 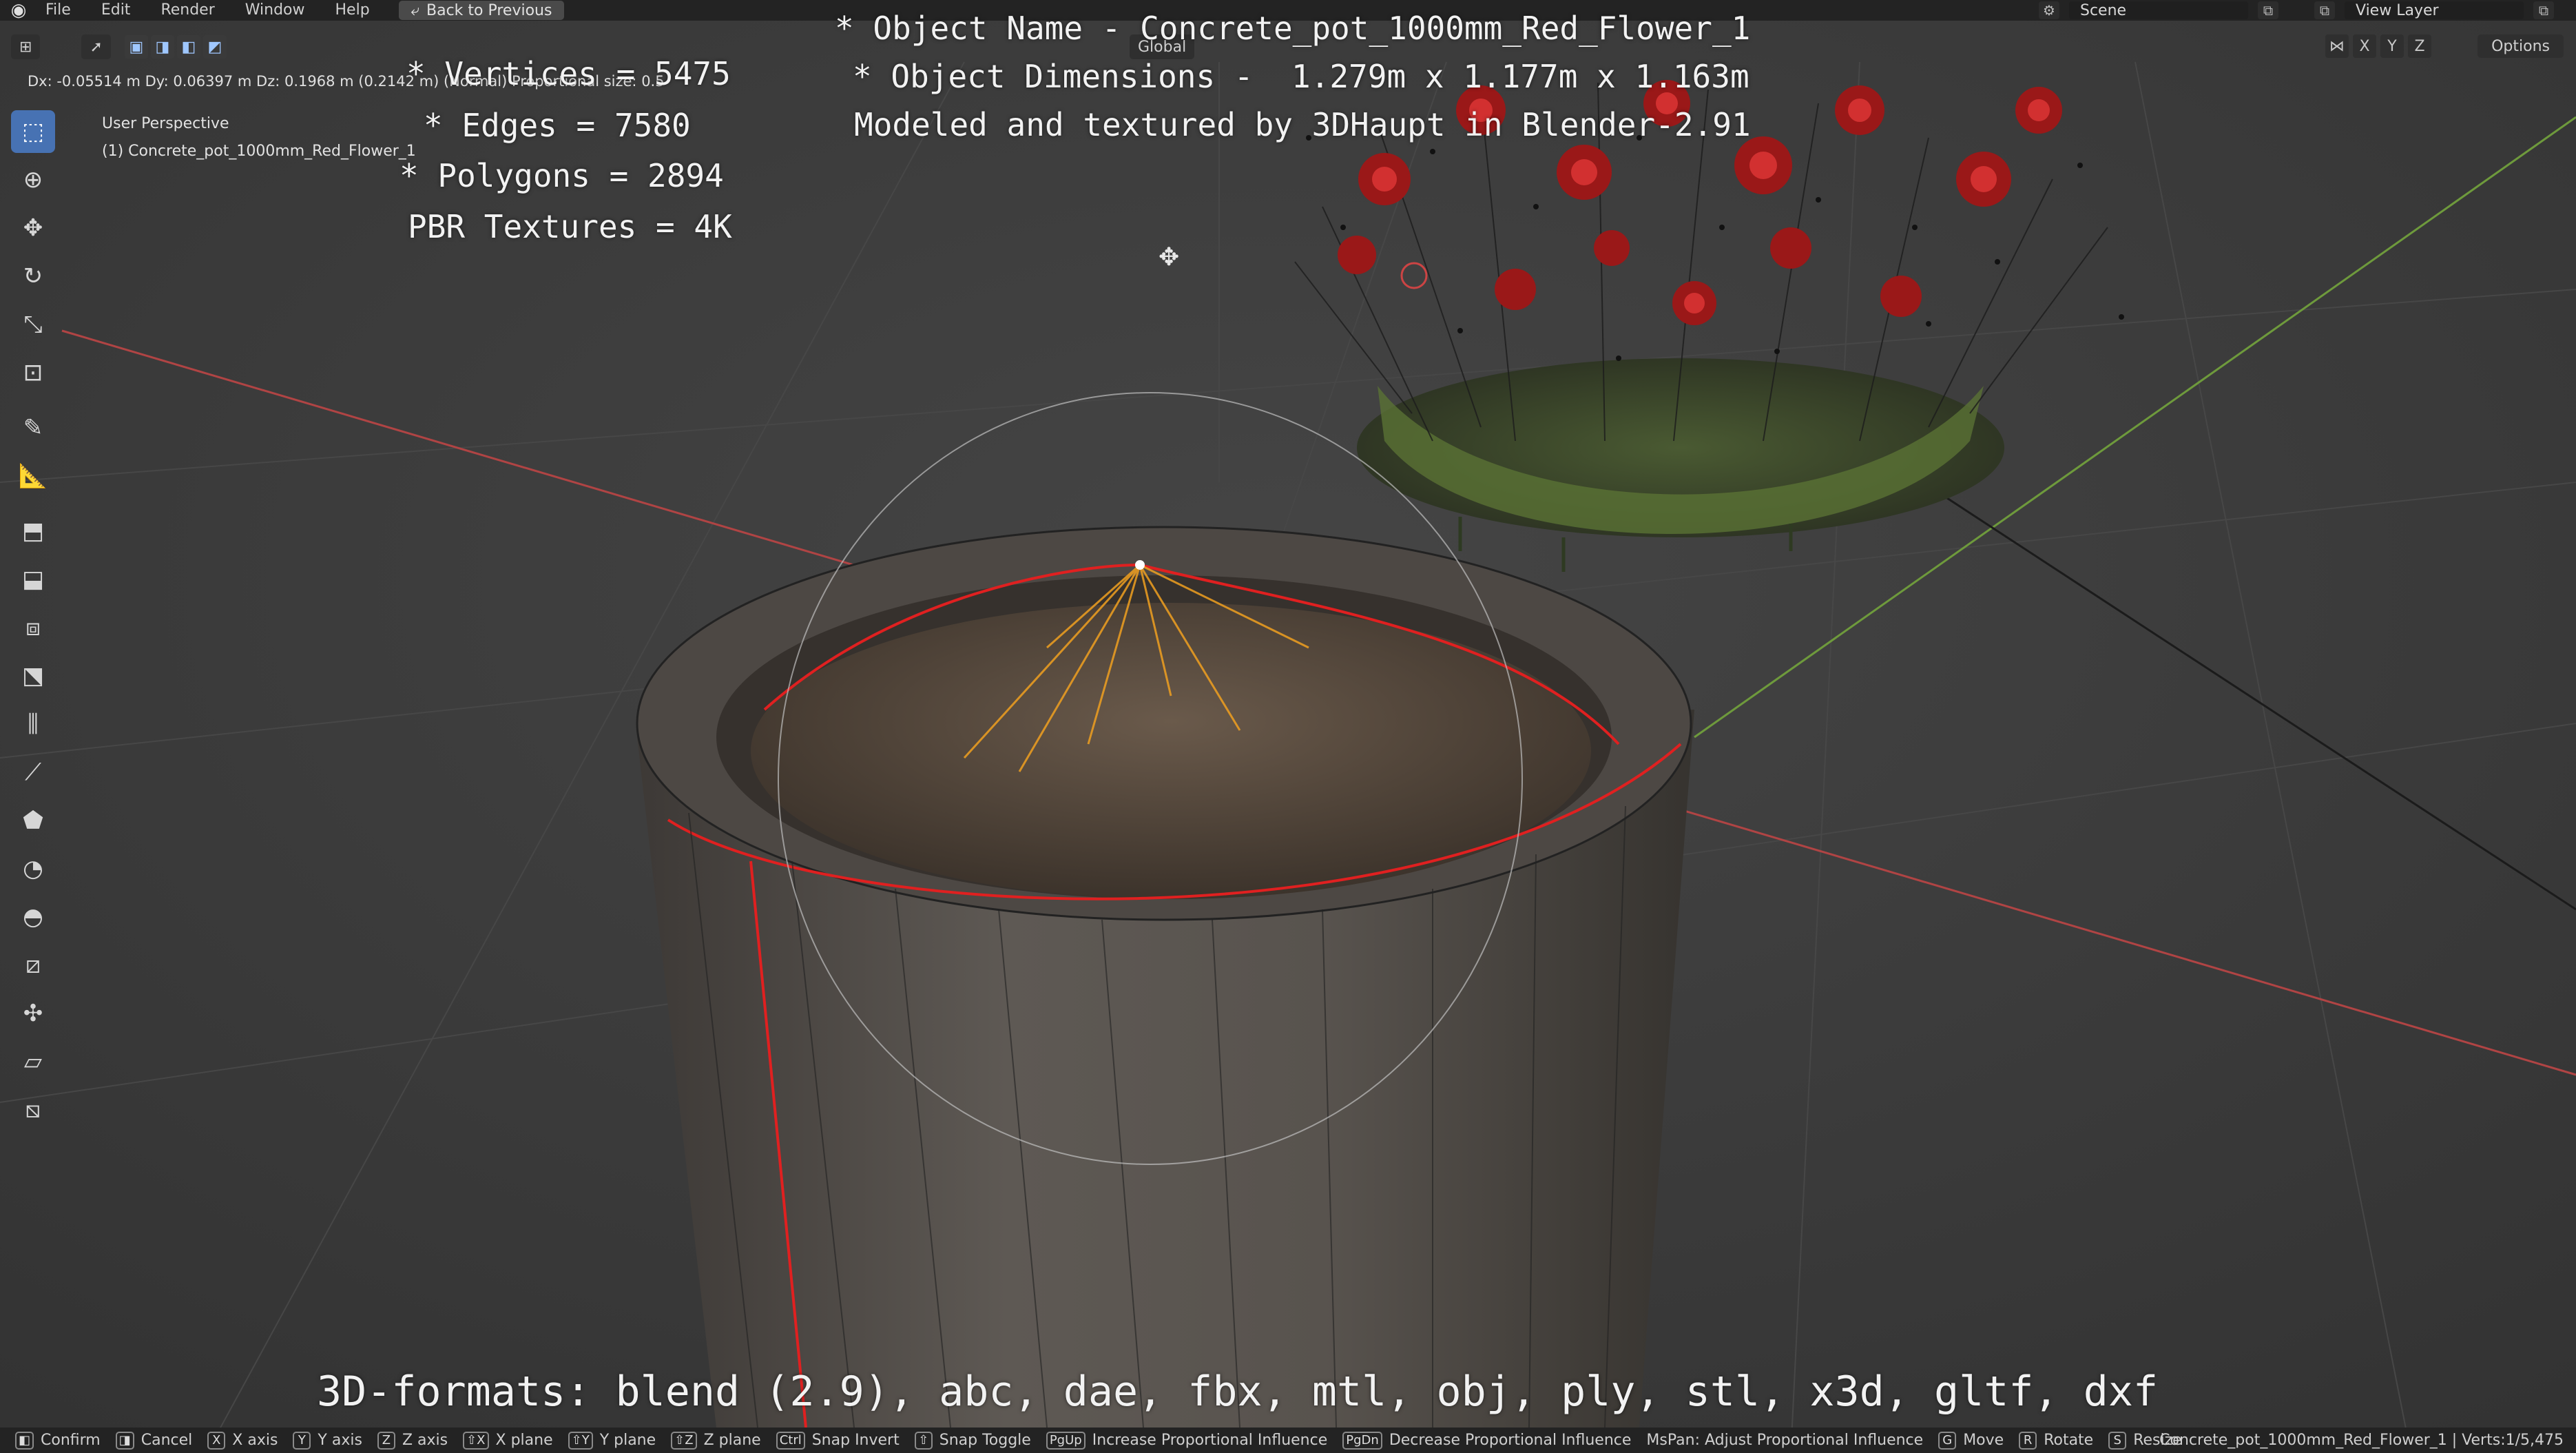 I want to click on key-badge: ⇧Z, so click(x=684, y=1440).